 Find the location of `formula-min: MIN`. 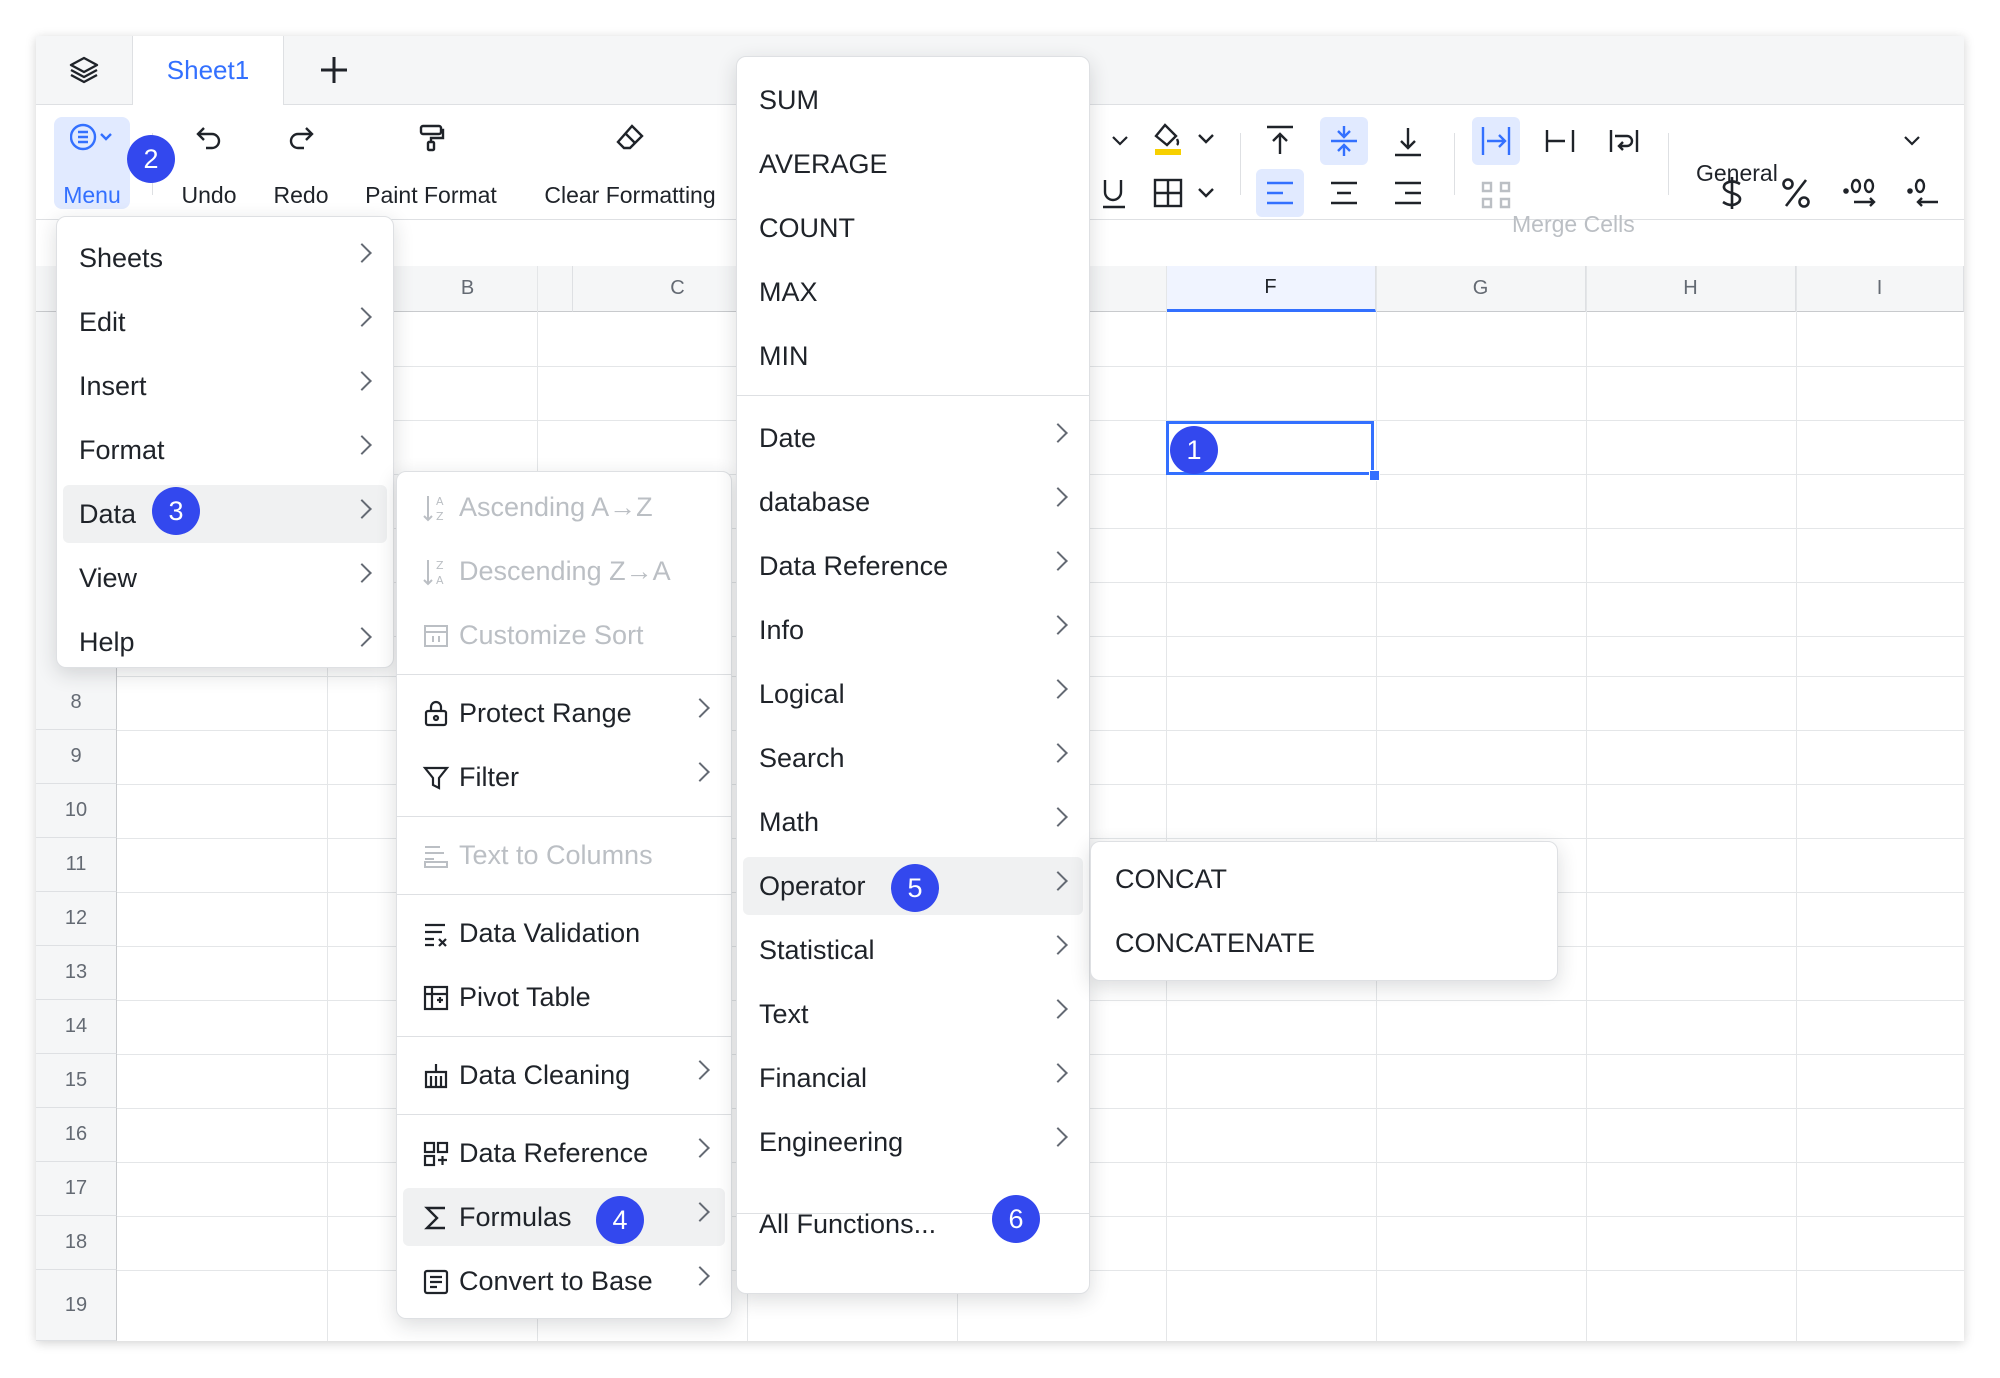

formula-min: MIN is located at coordinates (913, 356).